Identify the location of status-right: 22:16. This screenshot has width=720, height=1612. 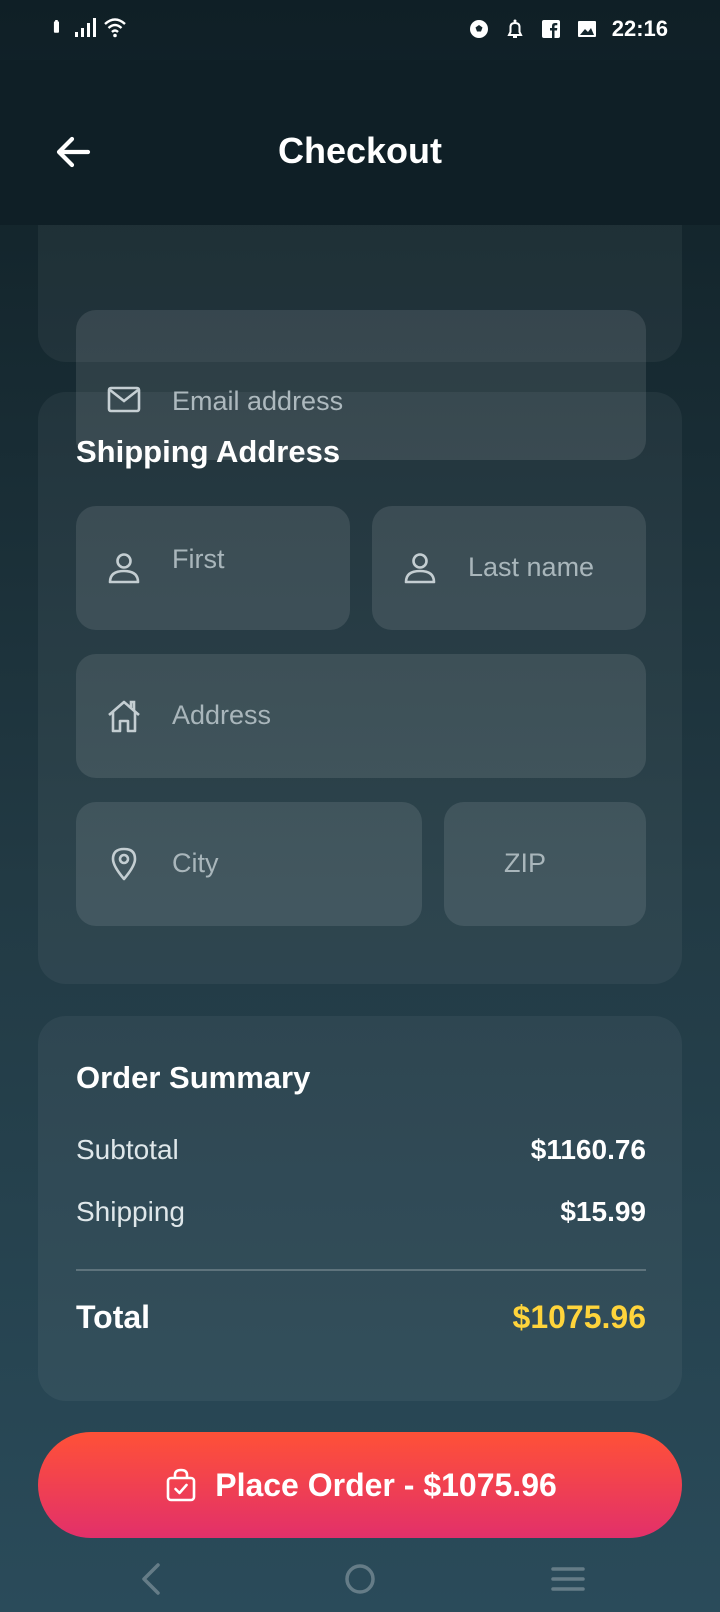
(568, 29).